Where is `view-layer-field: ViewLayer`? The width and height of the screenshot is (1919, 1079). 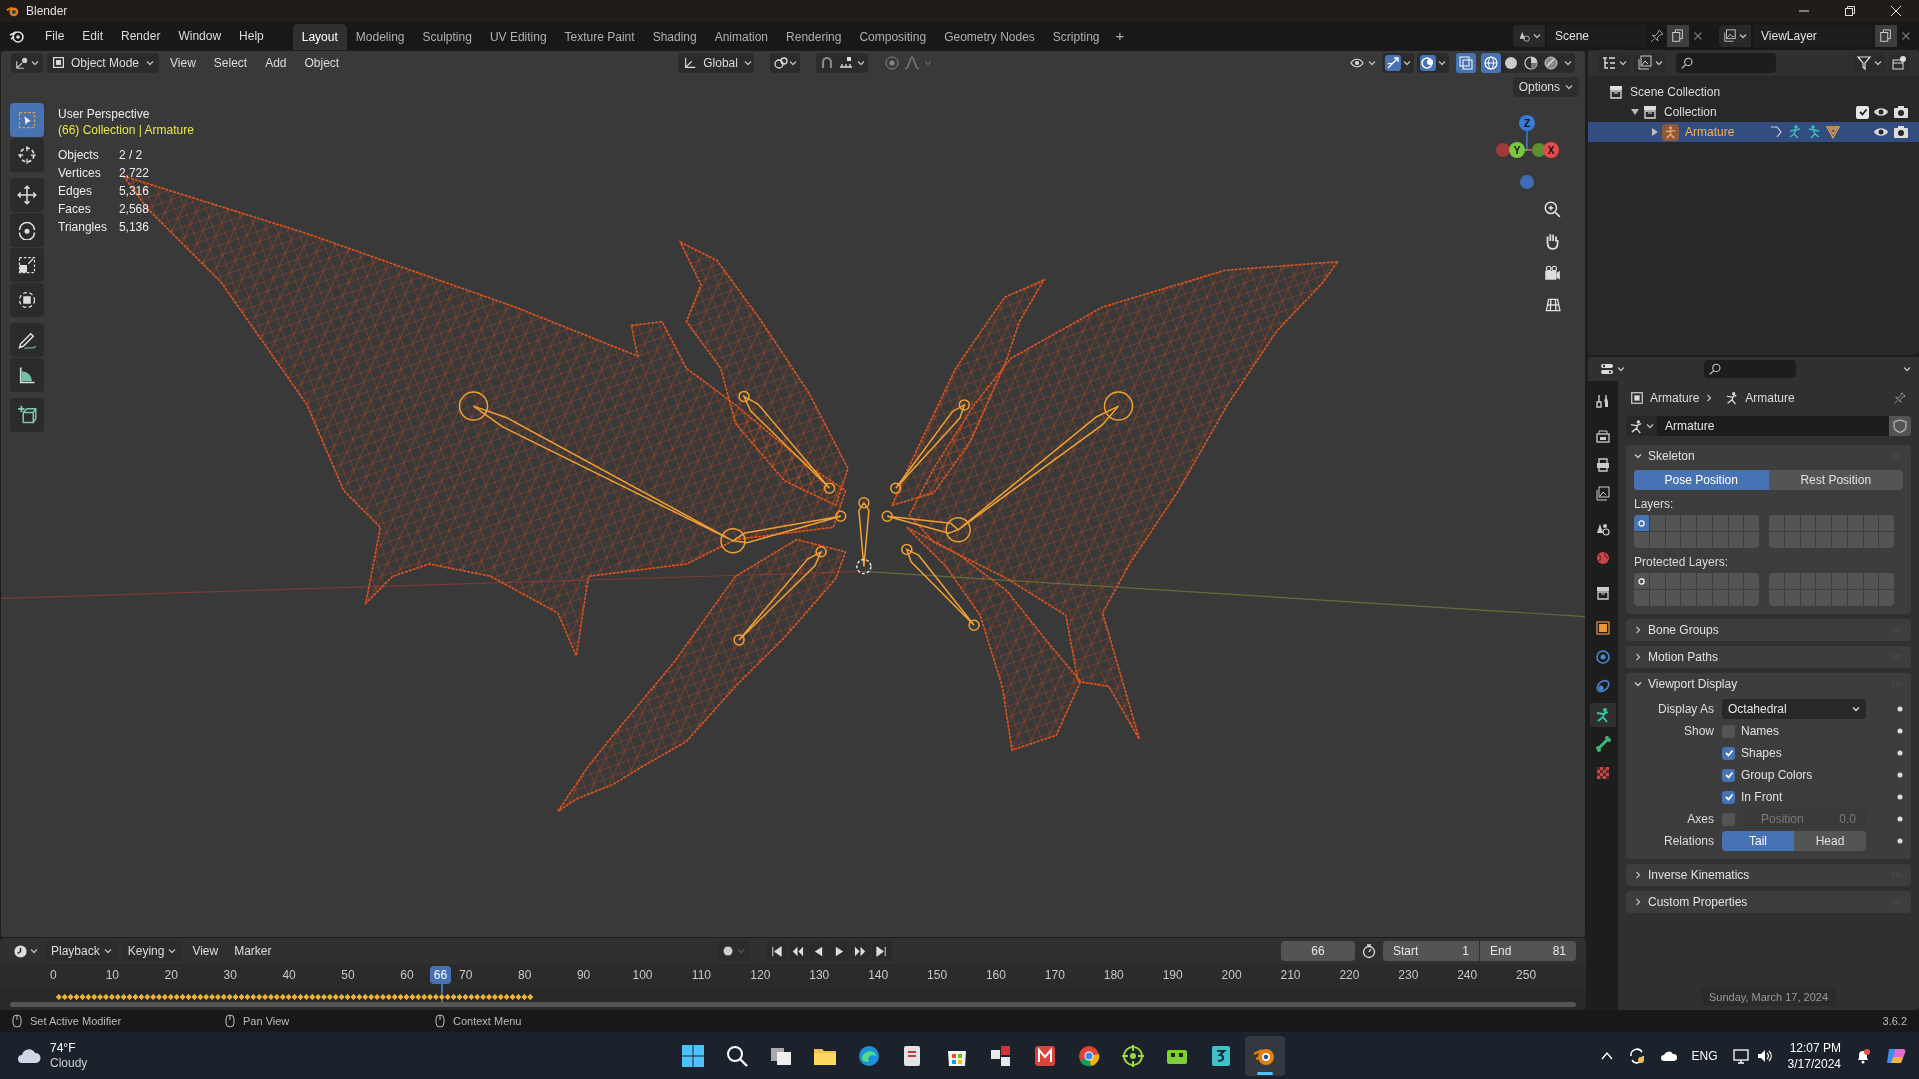 view-layer-field: ViewLayer is located at coordinates (1813, 36).